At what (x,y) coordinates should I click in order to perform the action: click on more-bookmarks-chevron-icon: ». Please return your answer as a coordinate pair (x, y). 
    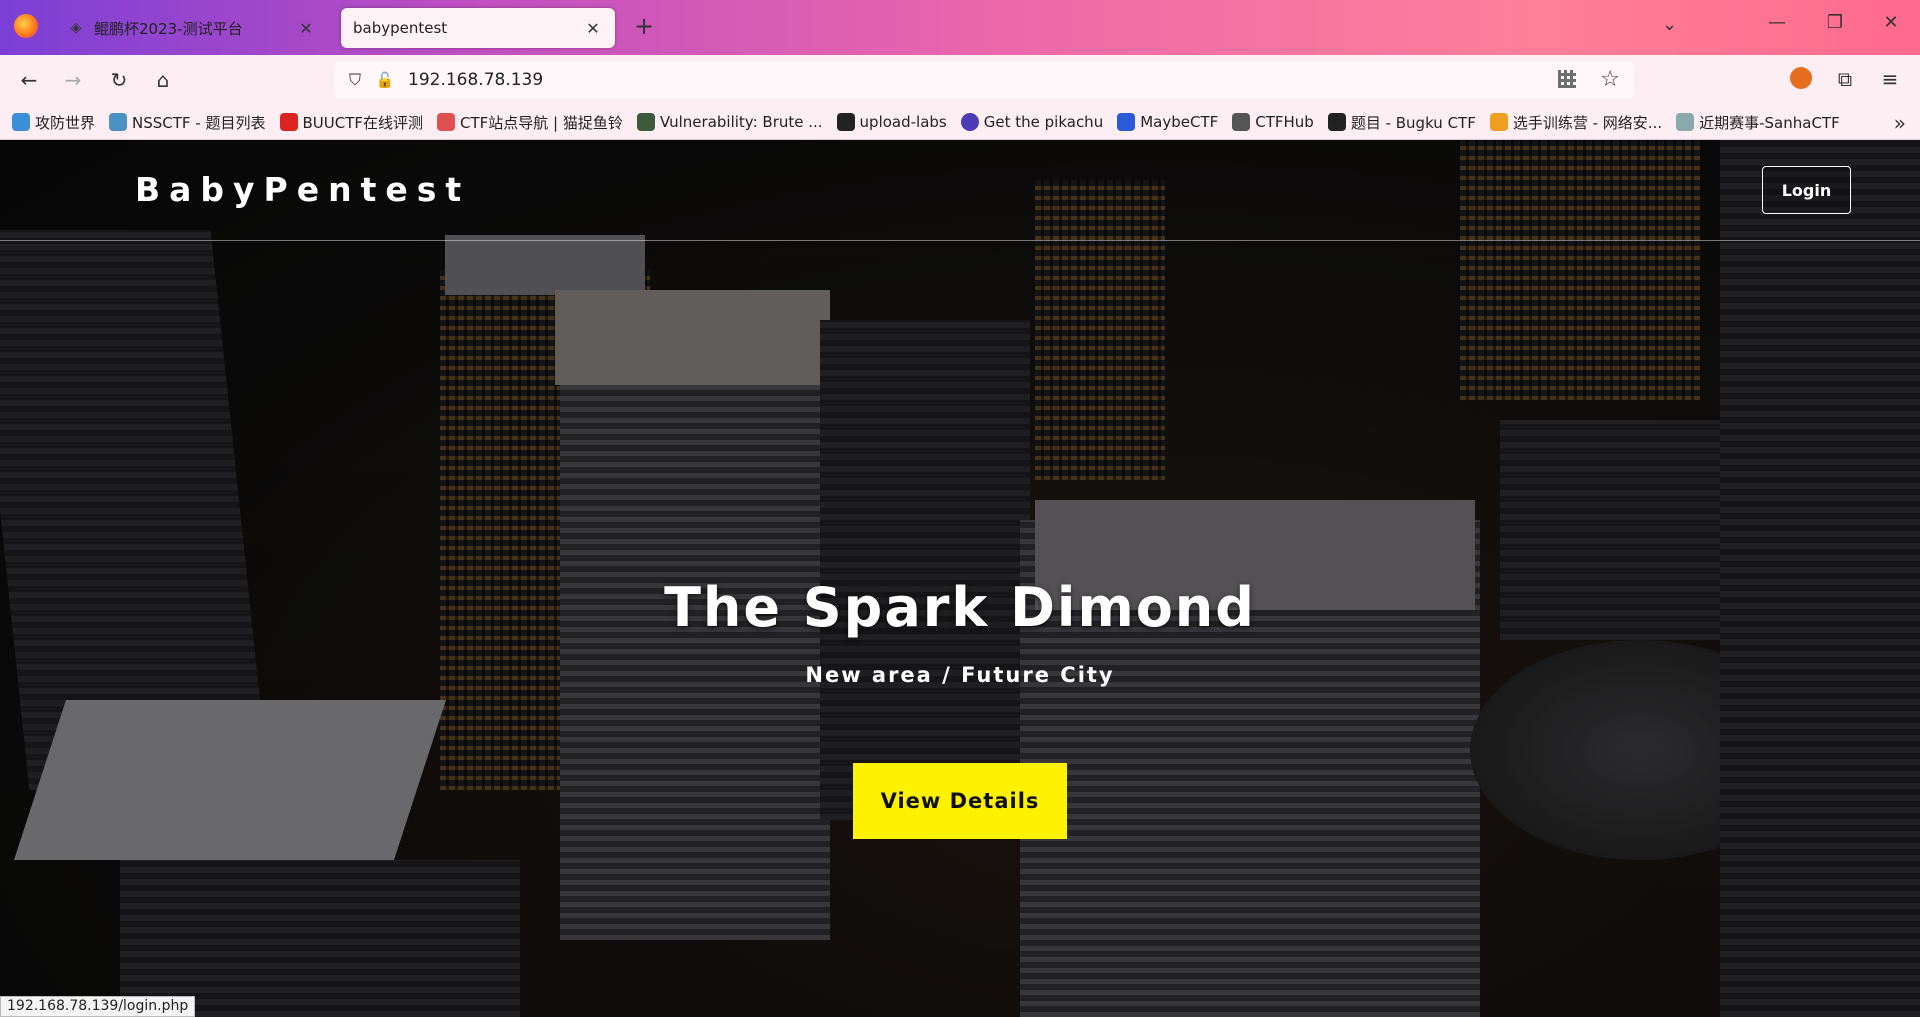
    Looking at the image, I should click on (1900, 123).